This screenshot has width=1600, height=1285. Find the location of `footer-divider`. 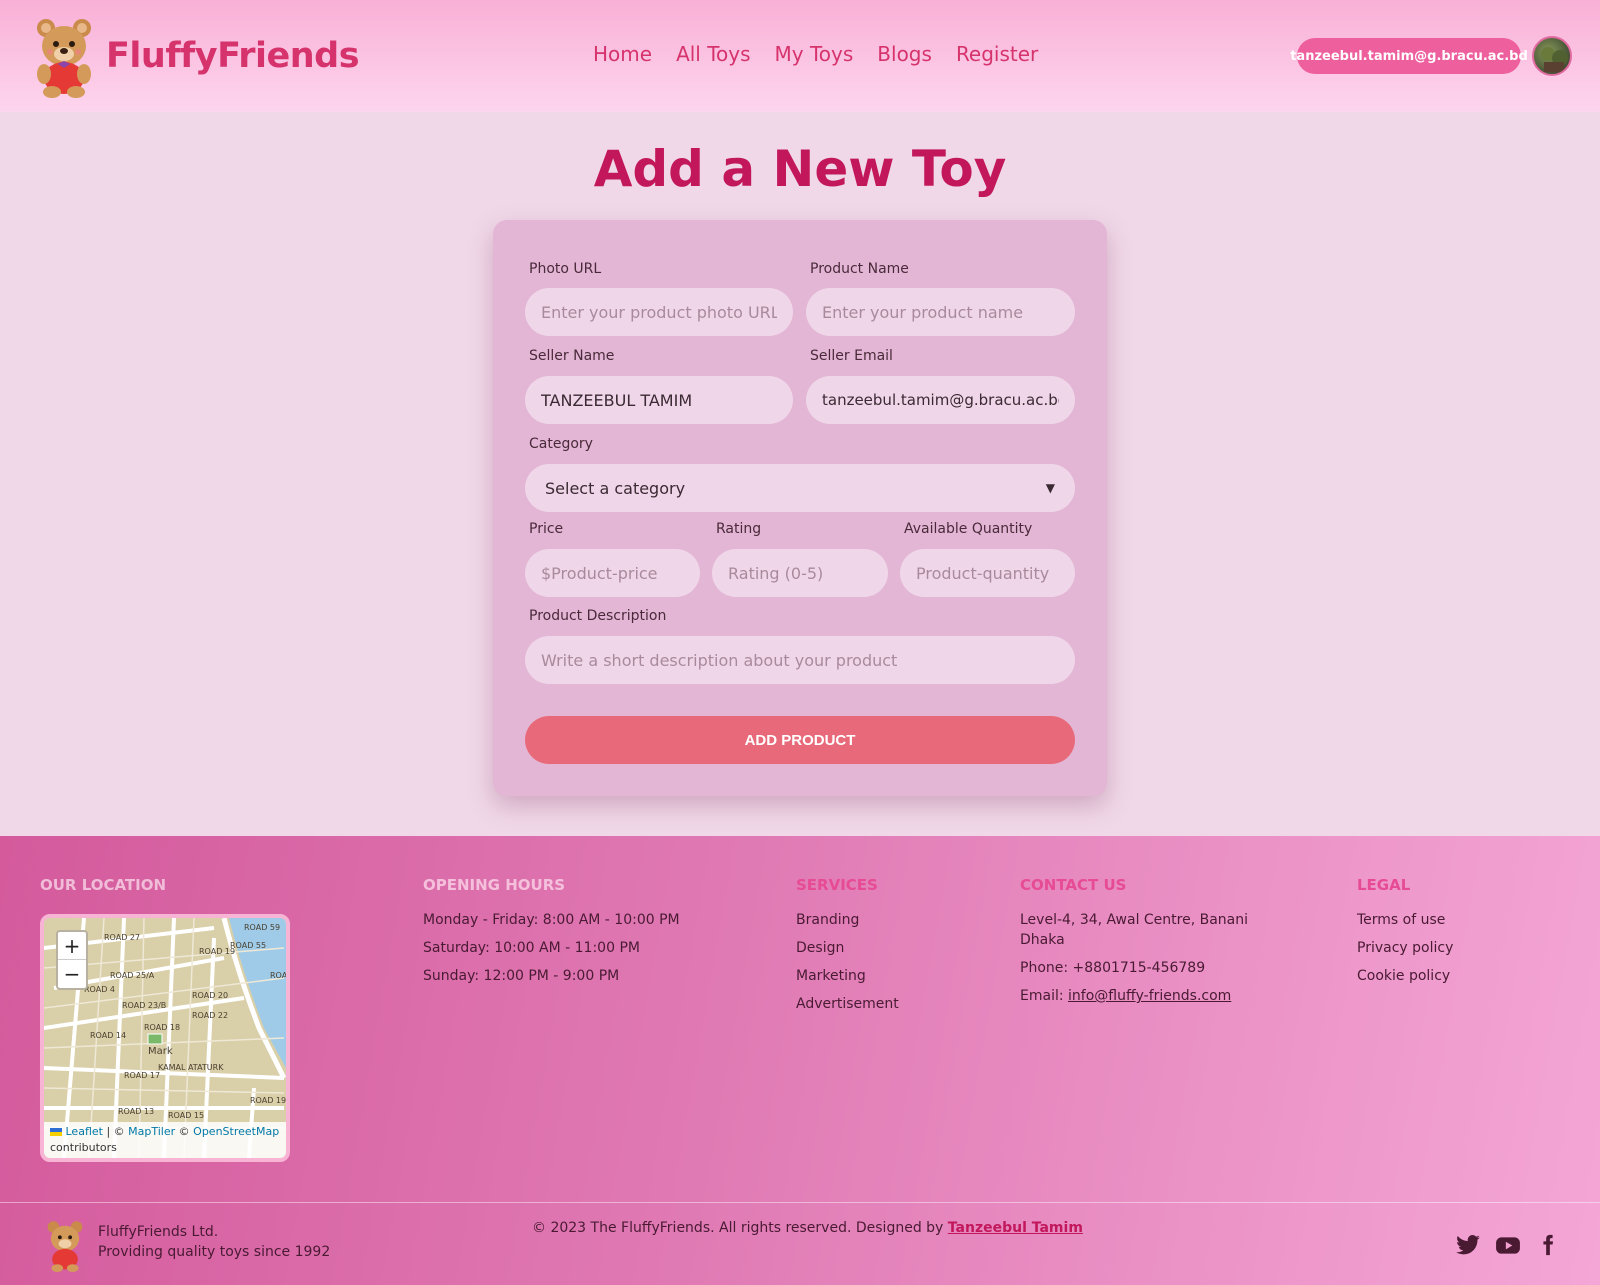

footer-divider is located at coordinates (800, 1202).